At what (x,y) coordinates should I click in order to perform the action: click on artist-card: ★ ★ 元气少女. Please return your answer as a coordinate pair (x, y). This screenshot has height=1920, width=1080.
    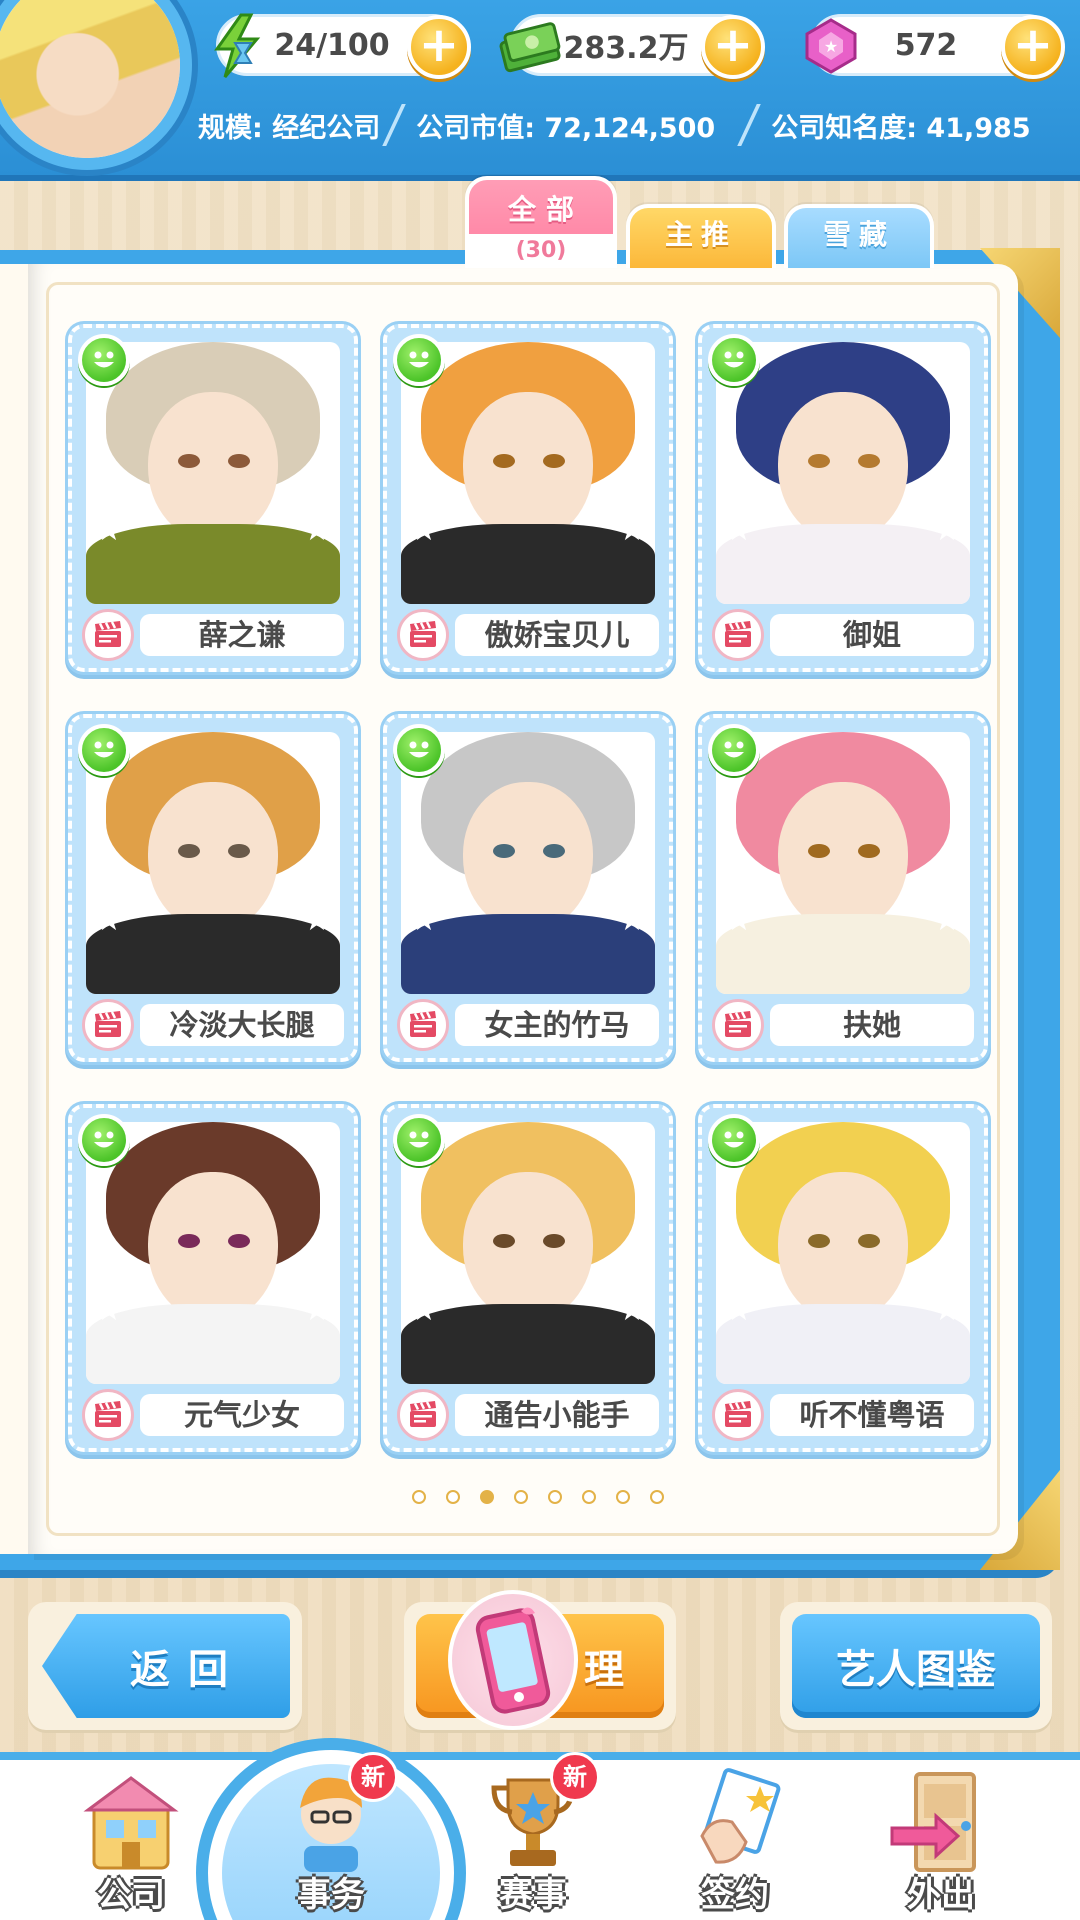
    Looking at the image, I should click on (213, 1278).